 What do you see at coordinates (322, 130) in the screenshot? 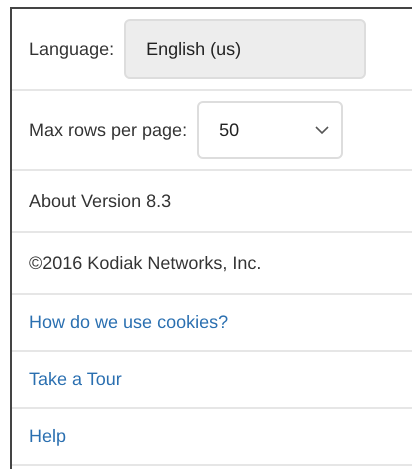
I see `chevron-down-icon` at bounding box center [322, 130].